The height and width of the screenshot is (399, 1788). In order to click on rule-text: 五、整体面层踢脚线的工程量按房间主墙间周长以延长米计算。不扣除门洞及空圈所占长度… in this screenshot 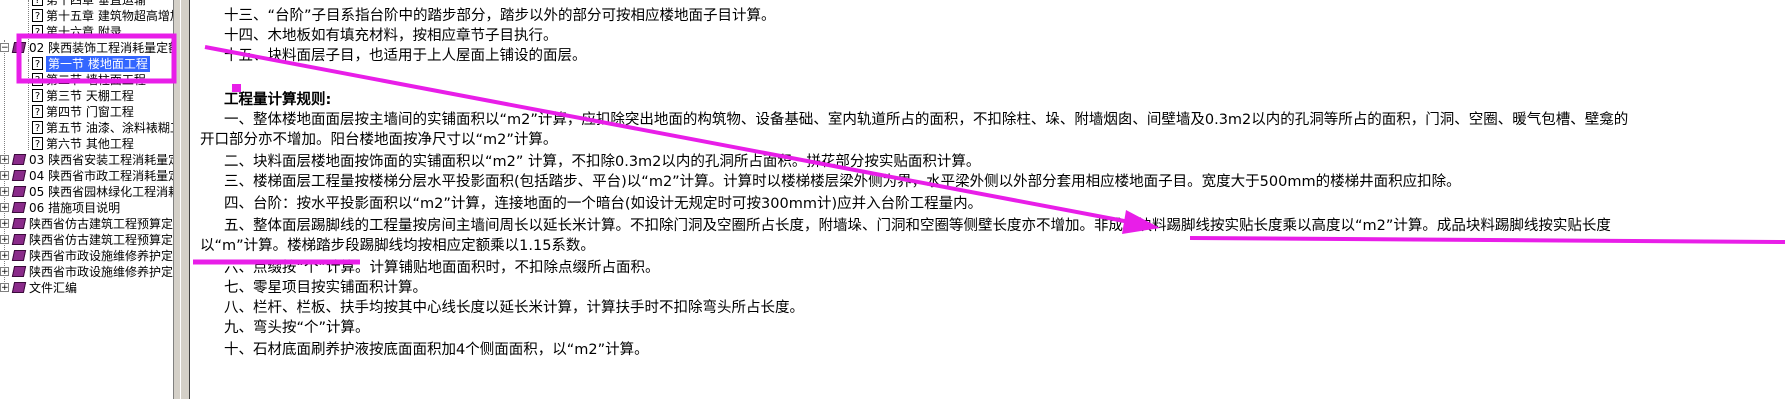, I will do `click(917, 226)`.